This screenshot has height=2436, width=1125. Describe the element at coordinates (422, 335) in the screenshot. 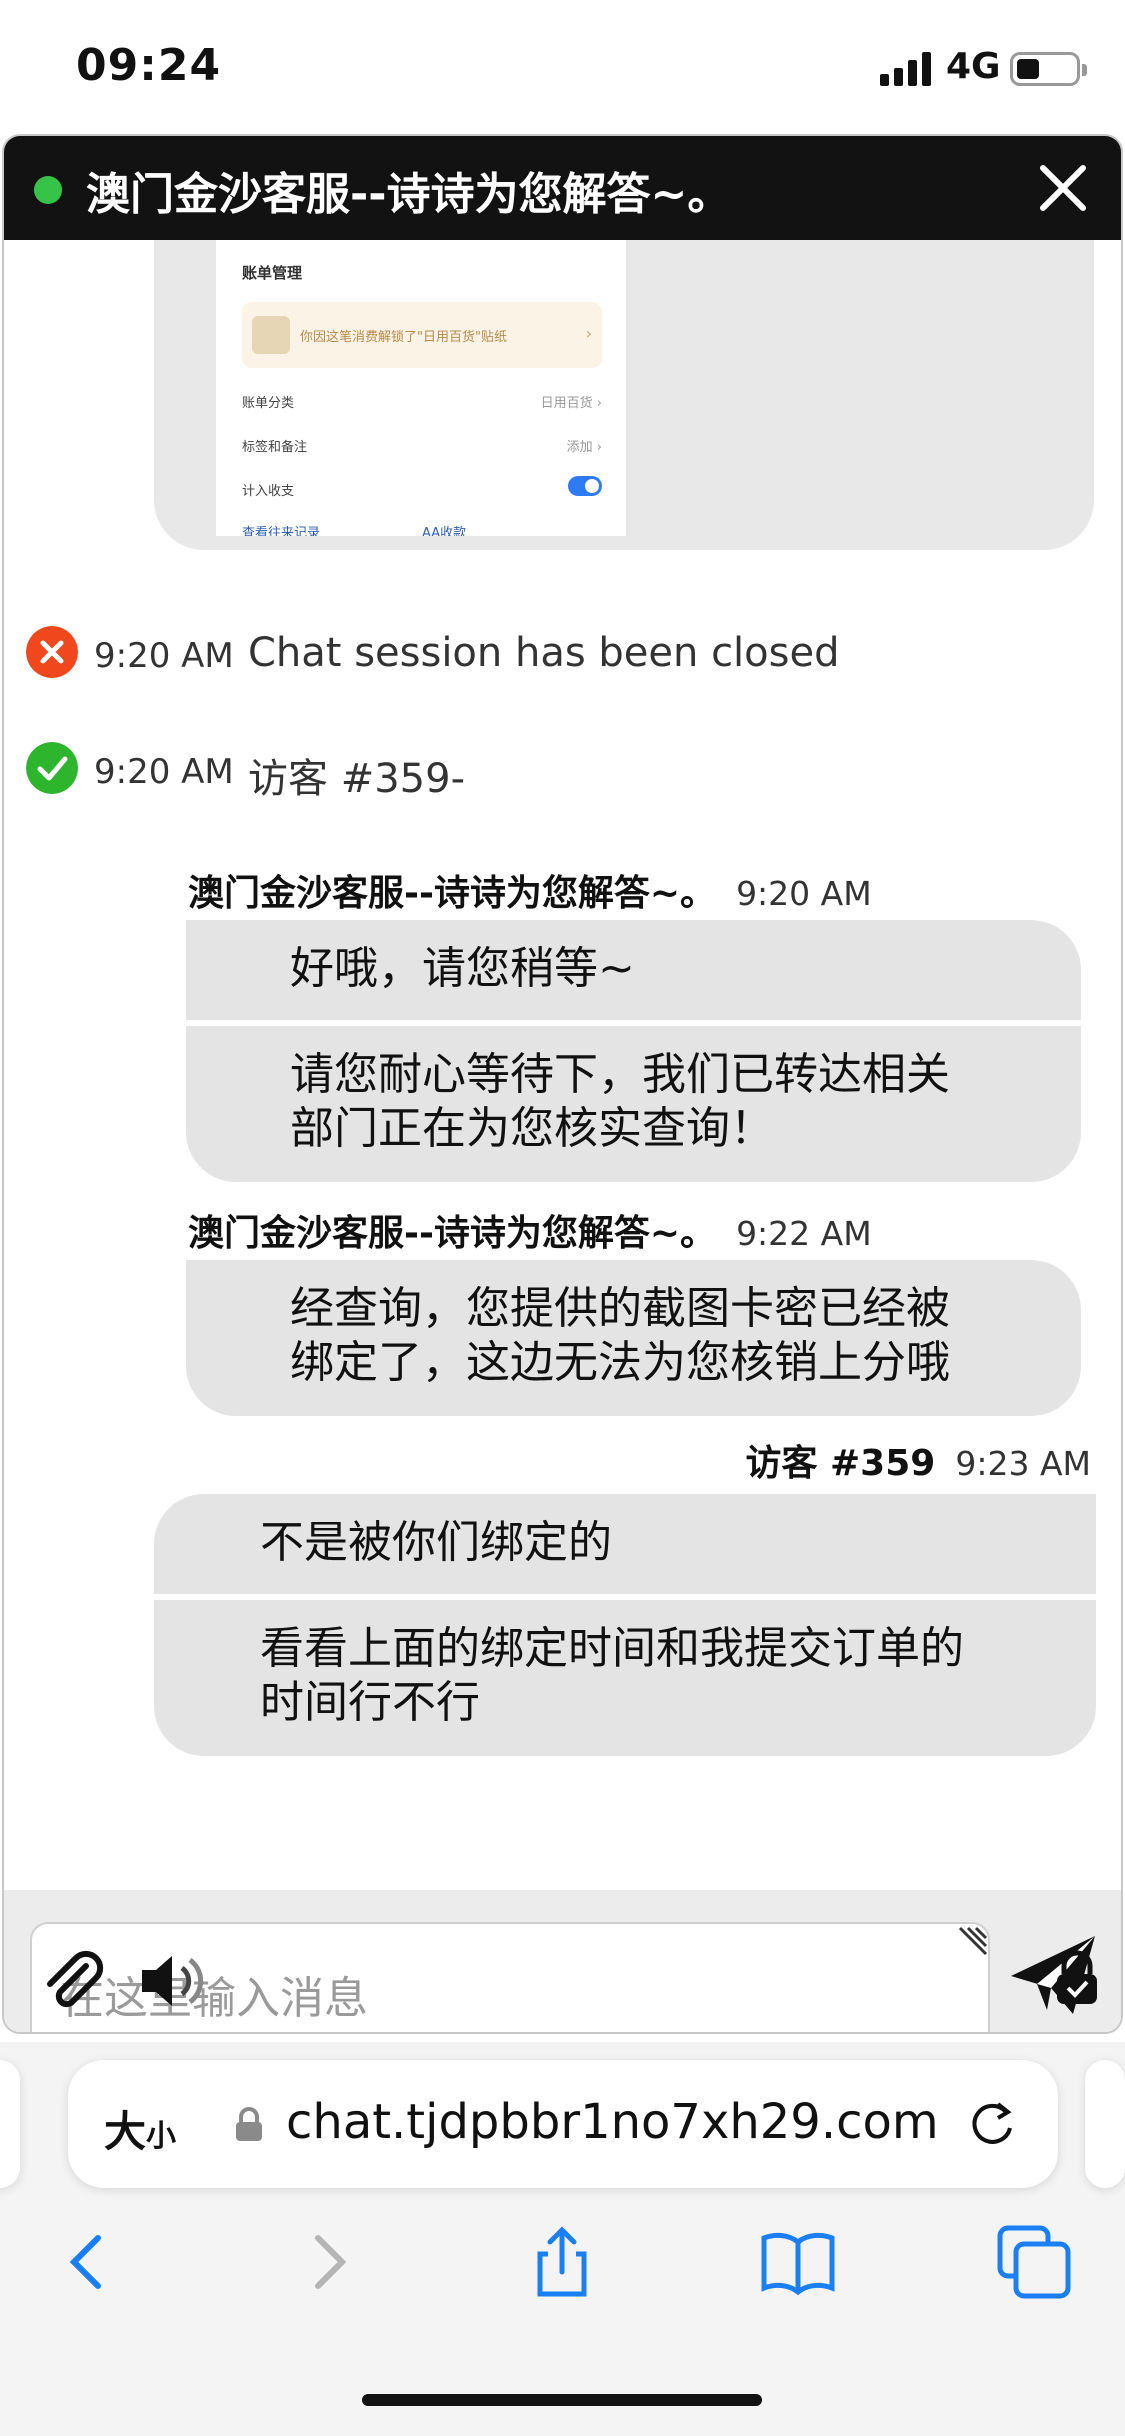

I see `screenshot-promo: 你因这笔消费解锁了"日用百货"贴纸 ›` at that location.